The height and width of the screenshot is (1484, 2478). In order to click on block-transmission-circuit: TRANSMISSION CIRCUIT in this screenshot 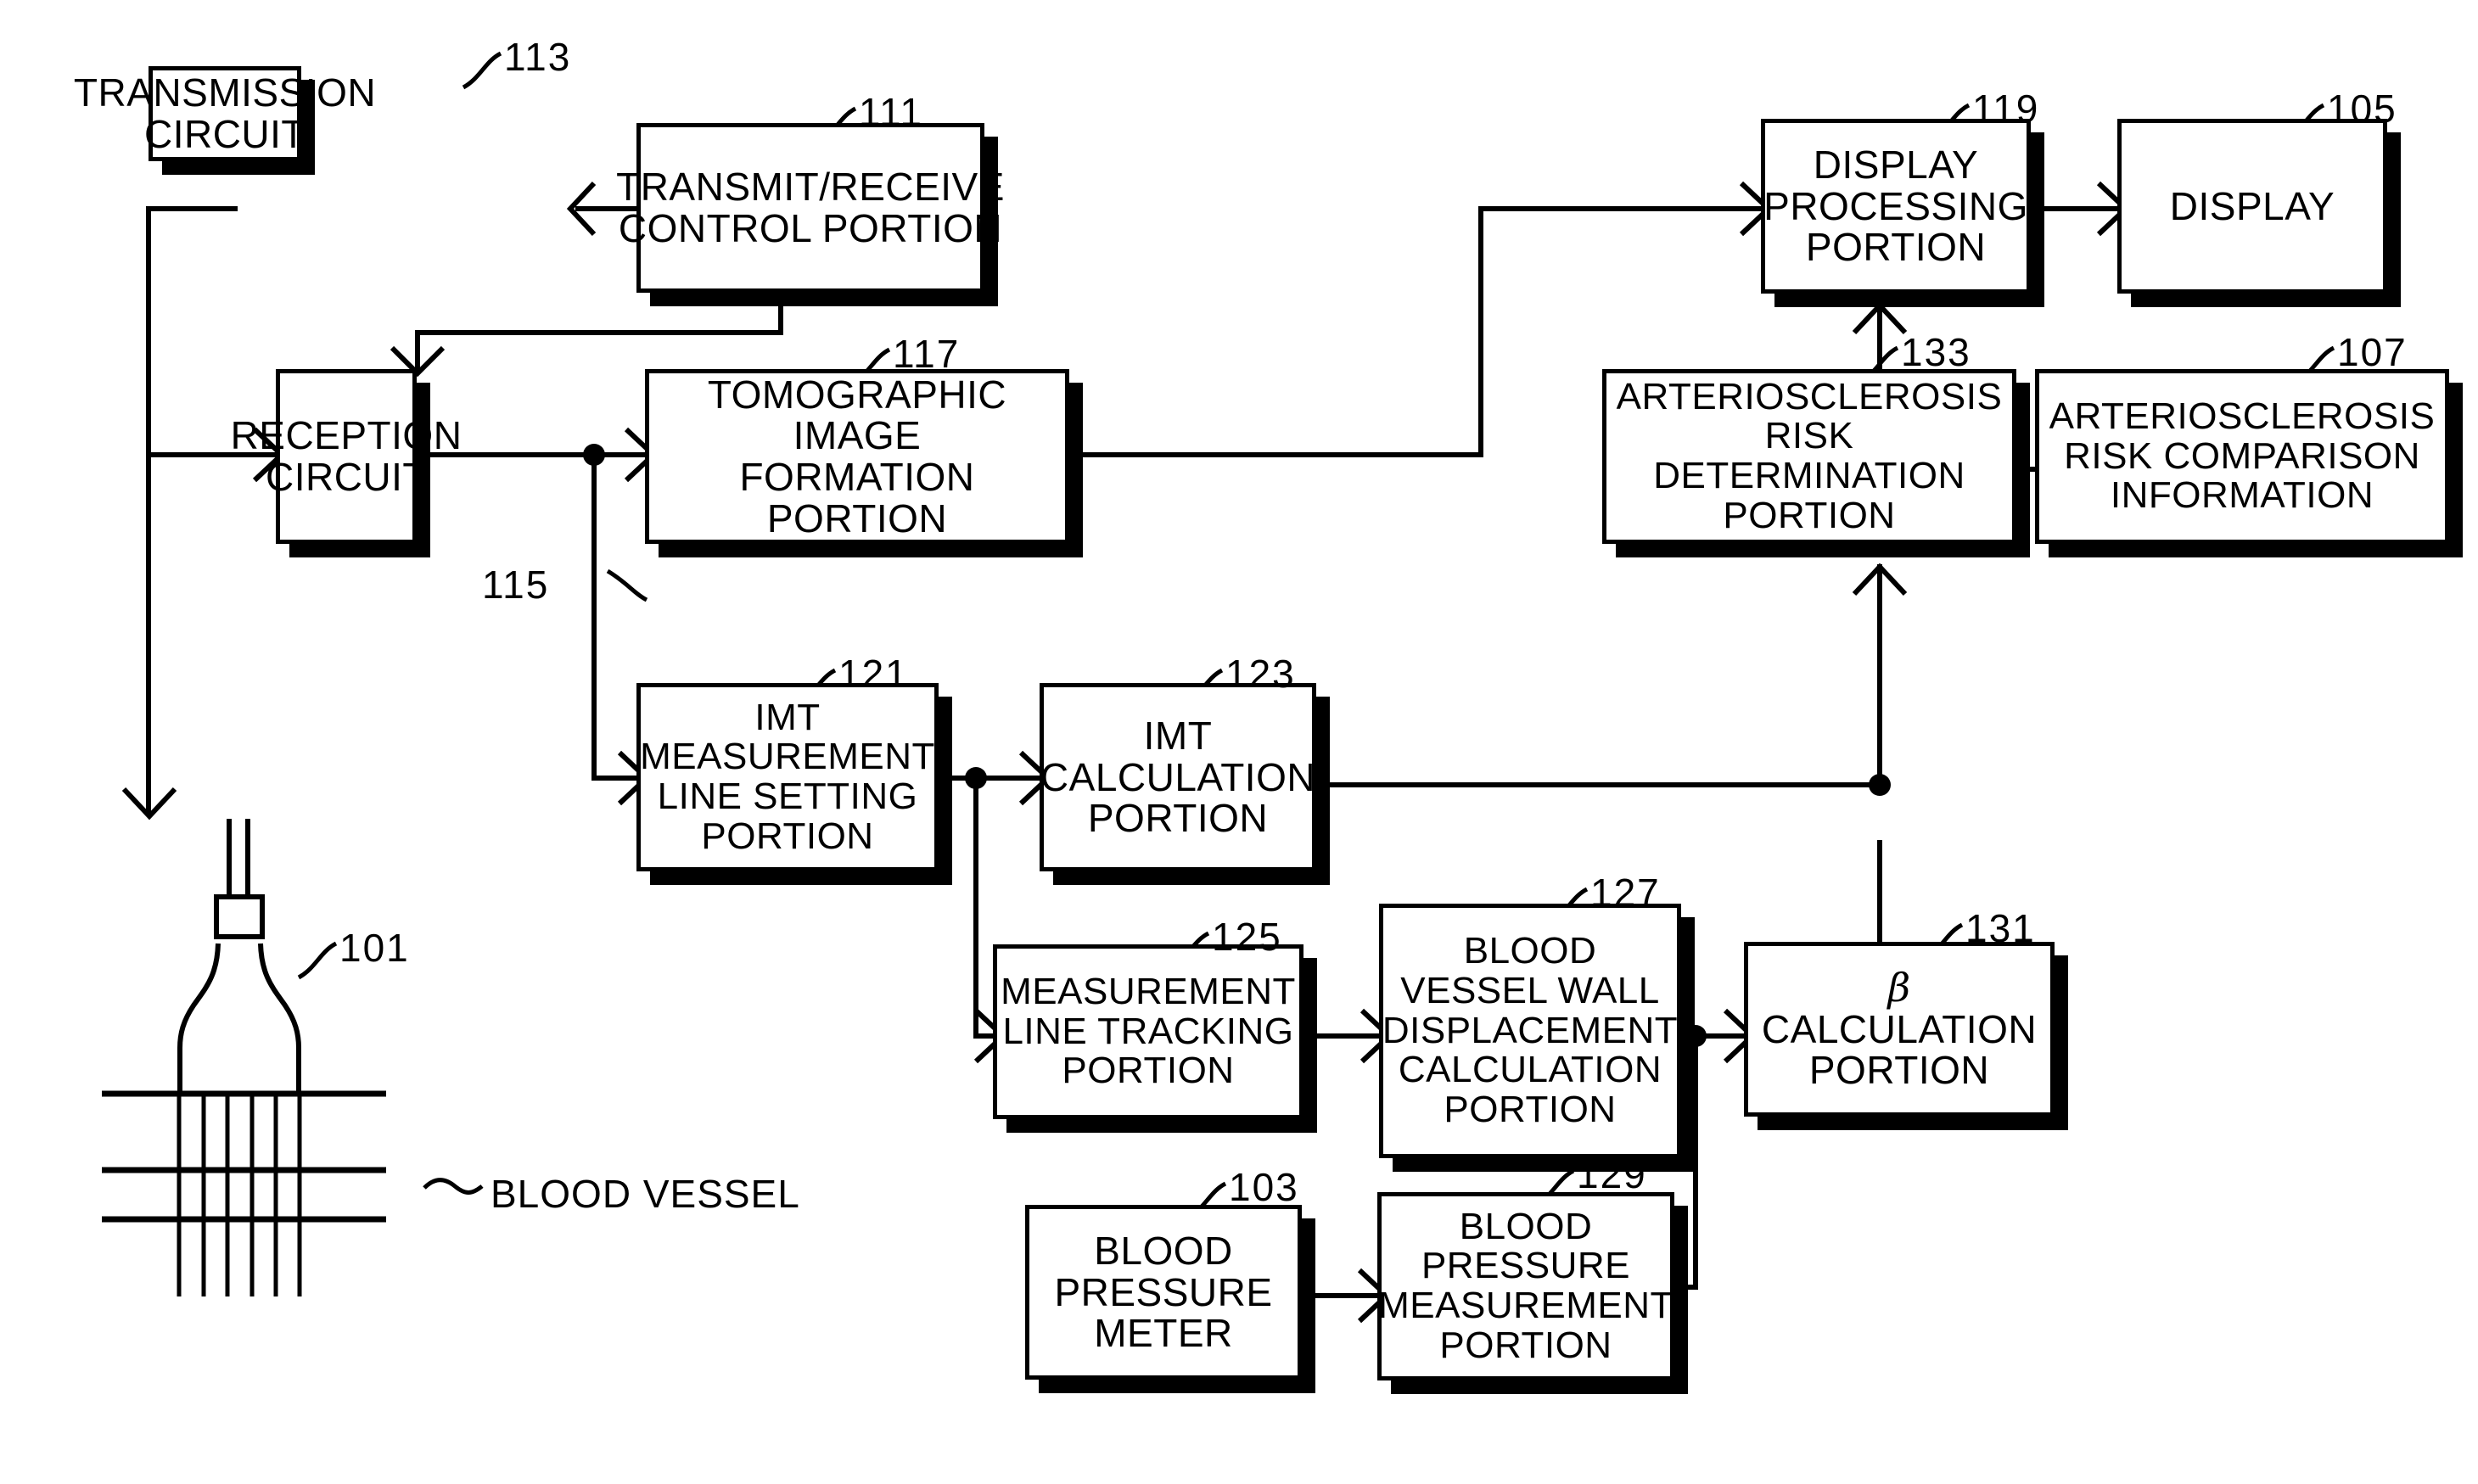, I will do `click(225, 113)`.